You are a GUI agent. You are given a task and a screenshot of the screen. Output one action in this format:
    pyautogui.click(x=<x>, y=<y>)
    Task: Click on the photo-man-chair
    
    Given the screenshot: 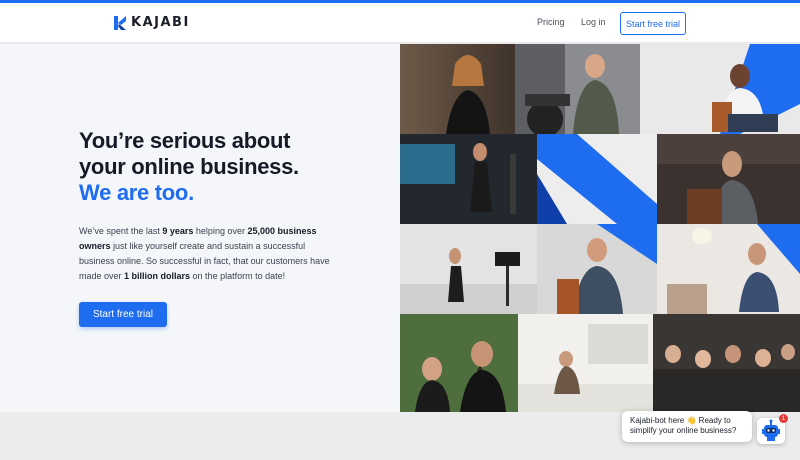 What is the action you would take?
    pyautogui.click(x=720, y=89)
    